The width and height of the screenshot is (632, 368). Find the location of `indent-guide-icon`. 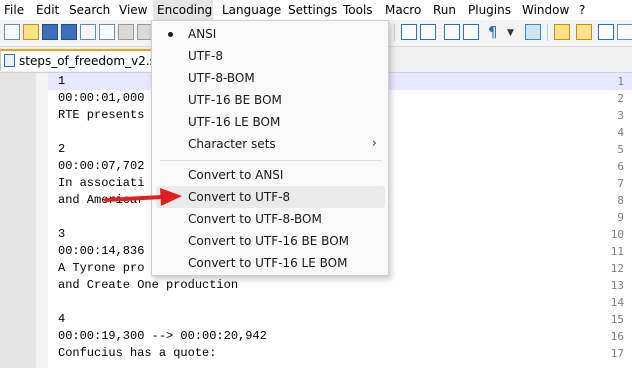

indent-guide-icon is located at coordinates (533, 32).